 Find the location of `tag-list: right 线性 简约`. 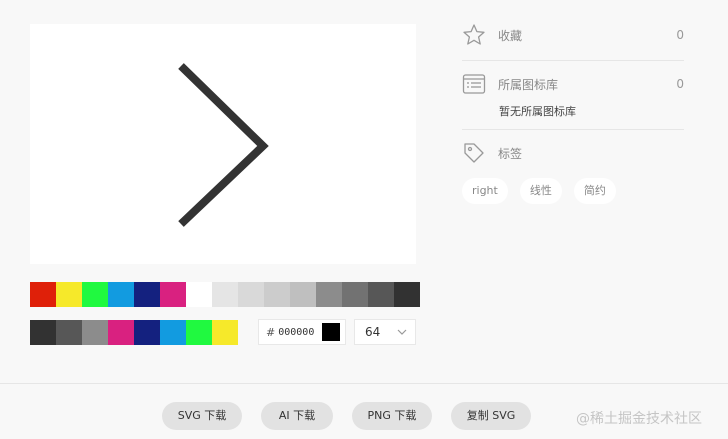

tag-list: right 线性 简约 is located at coordinates (573, 191).